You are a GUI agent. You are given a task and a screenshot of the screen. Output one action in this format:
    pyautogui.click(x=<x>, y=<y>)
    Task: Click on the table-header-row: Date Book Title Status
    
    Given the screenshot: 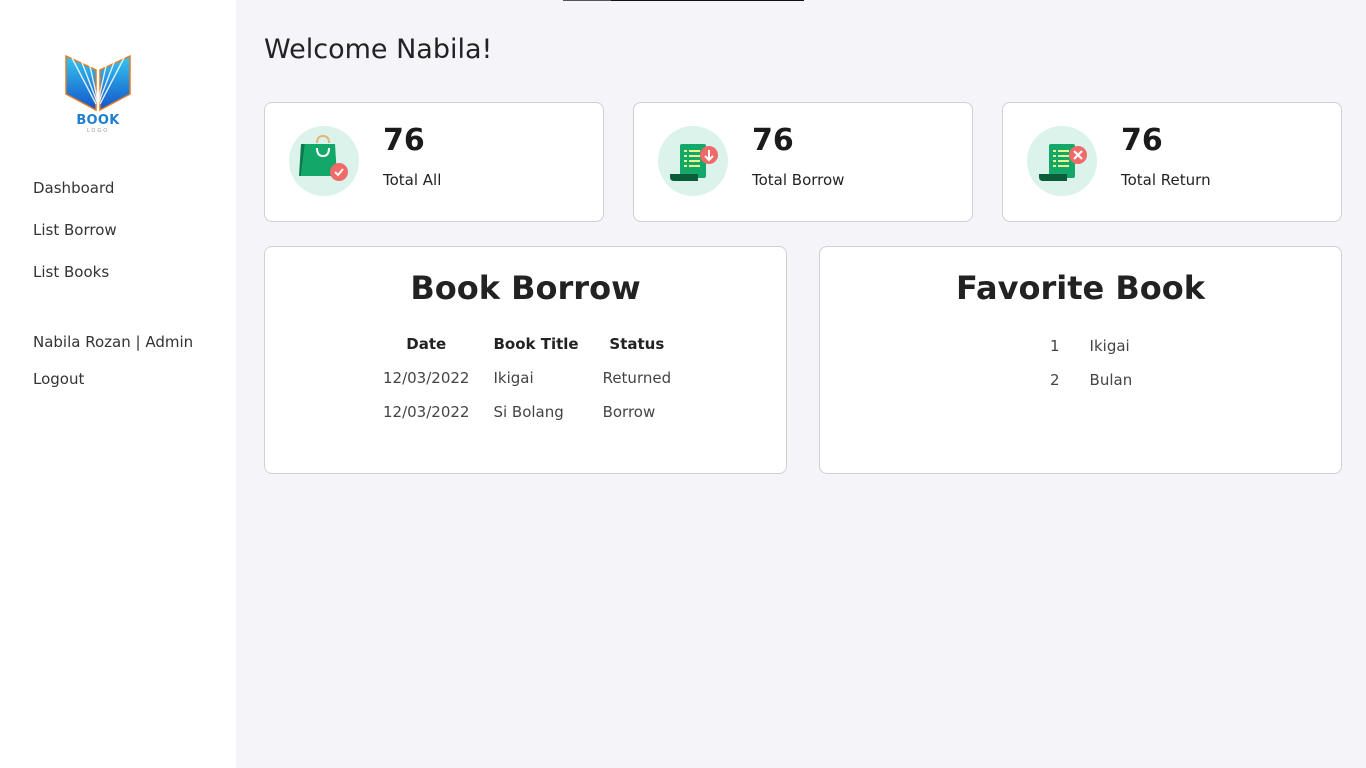 What is the action you would take?
    pyautogui.click(x=527, y=352)
    